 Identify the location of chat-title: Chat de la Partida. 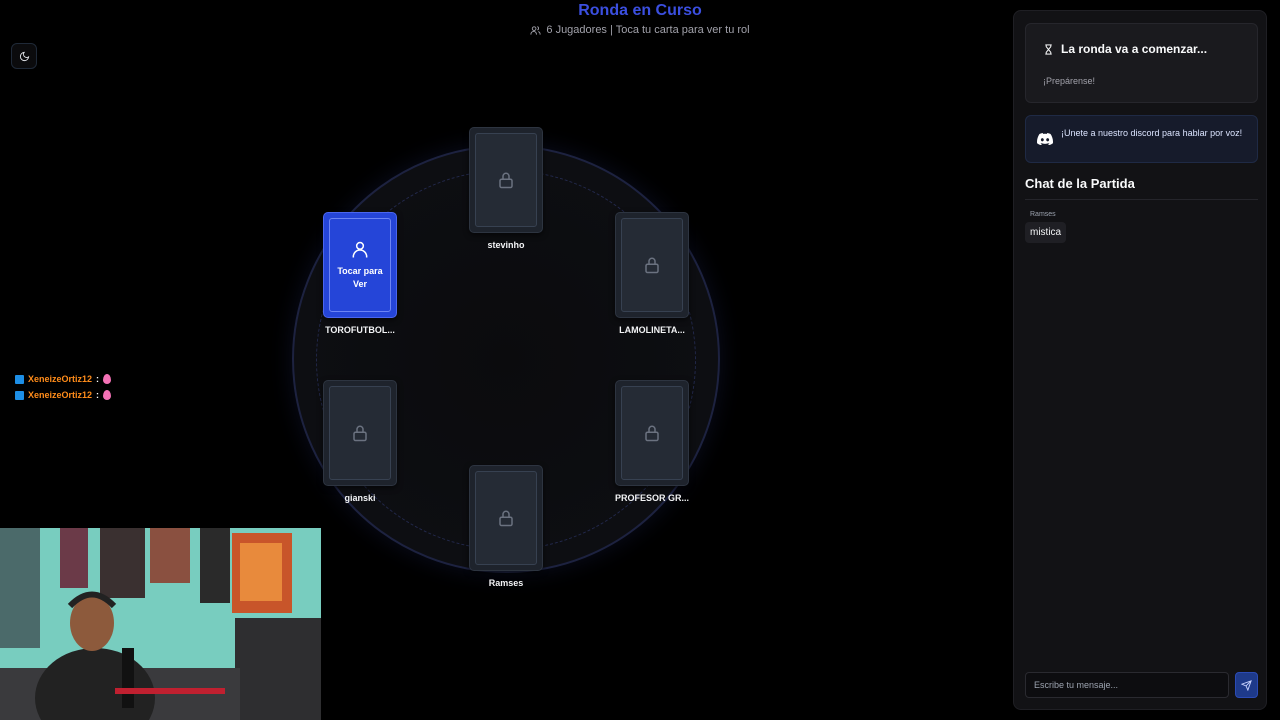
(1080, 183).